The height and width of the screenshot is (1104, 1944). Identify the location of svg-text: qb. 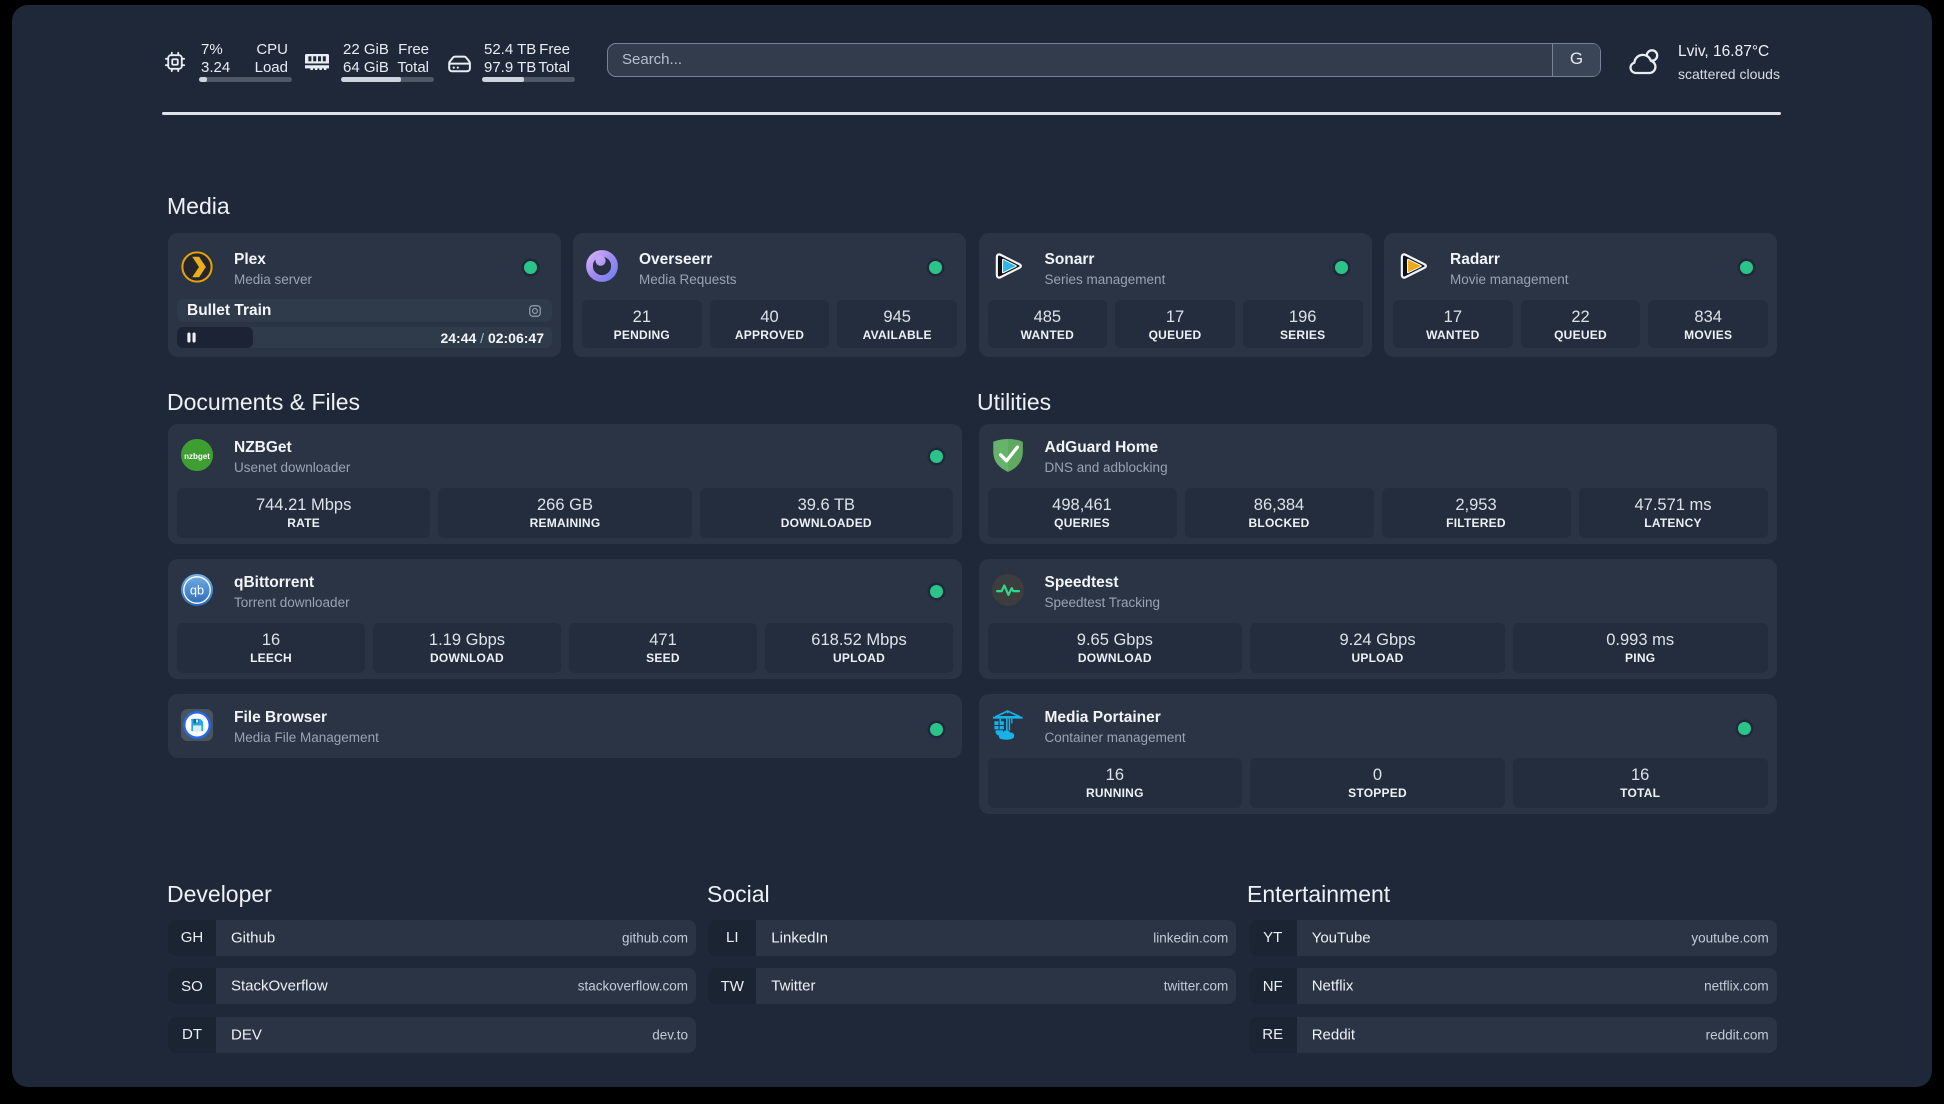
(197, 590).